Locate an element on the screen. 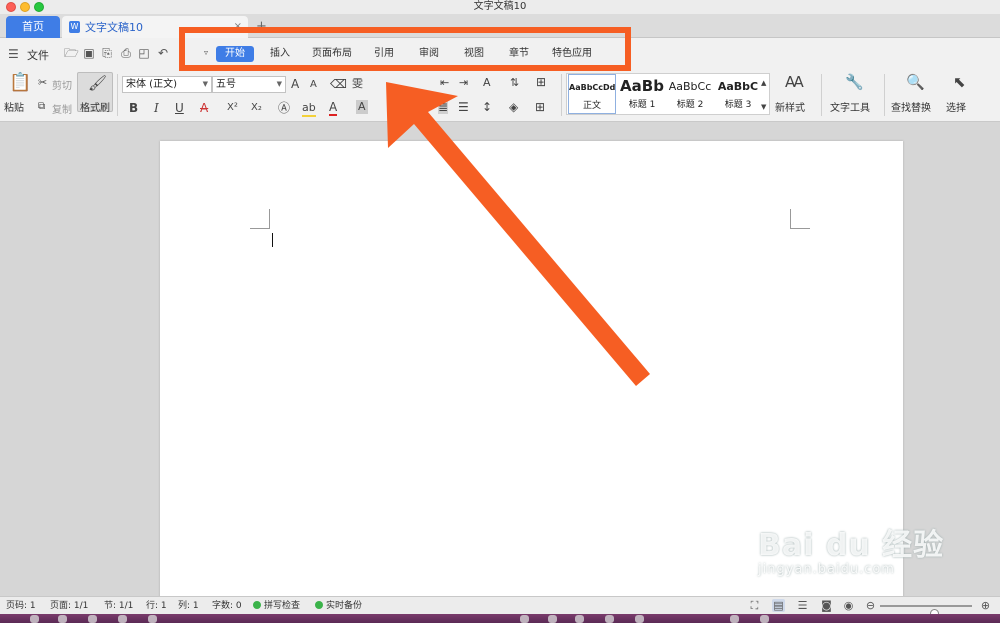 This screenshot has width=1000, height=623. wrench-icon: 🔧 is located at coordinates (854, 82).